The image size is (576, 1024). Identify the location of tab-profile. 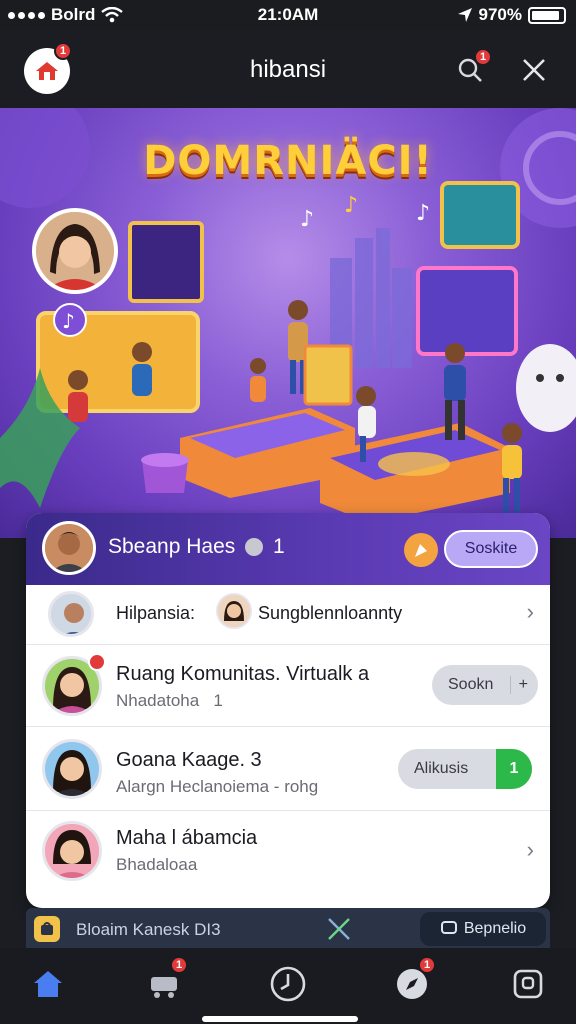
(528, 984).